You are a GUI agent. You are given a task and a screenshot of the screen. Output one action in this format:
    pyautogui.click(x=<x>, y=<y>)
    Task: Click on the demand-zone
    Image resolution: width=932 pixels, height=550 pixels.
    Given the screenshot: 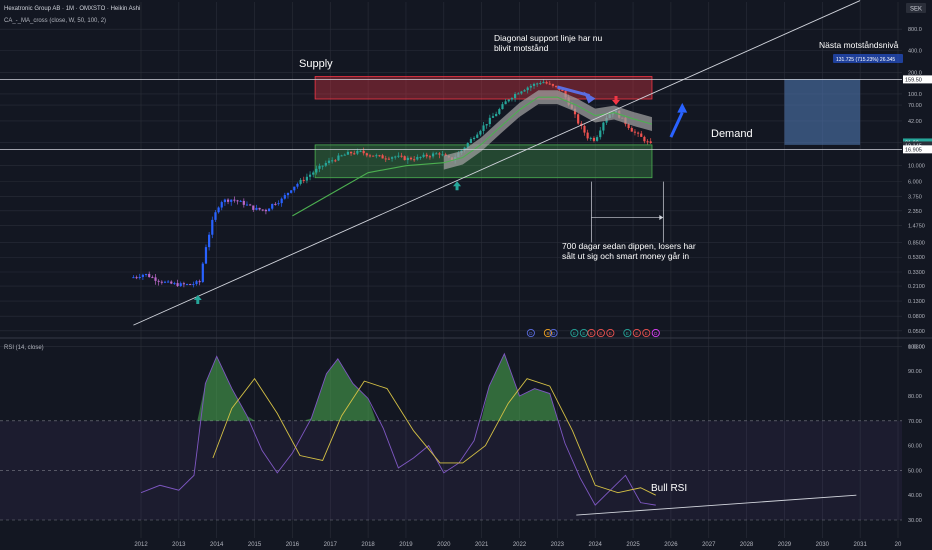 What is the action you would take?
    pyautogui.click(x=483, y=161)
    